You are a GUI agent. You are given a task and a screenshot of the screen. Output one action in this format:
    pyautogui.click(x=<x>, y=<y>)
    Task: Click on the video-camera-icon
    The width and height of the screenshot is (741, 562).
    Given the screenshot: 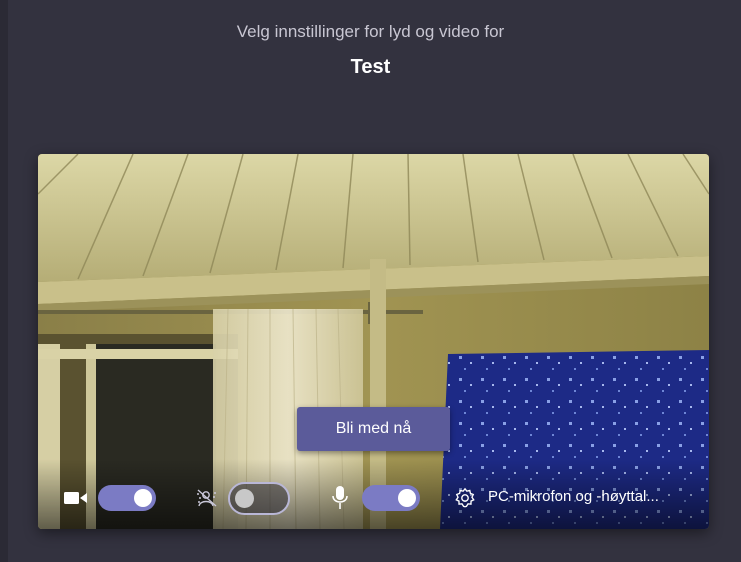 What is the action you would take?
    pyautogui.click(x=75, y=498)
    